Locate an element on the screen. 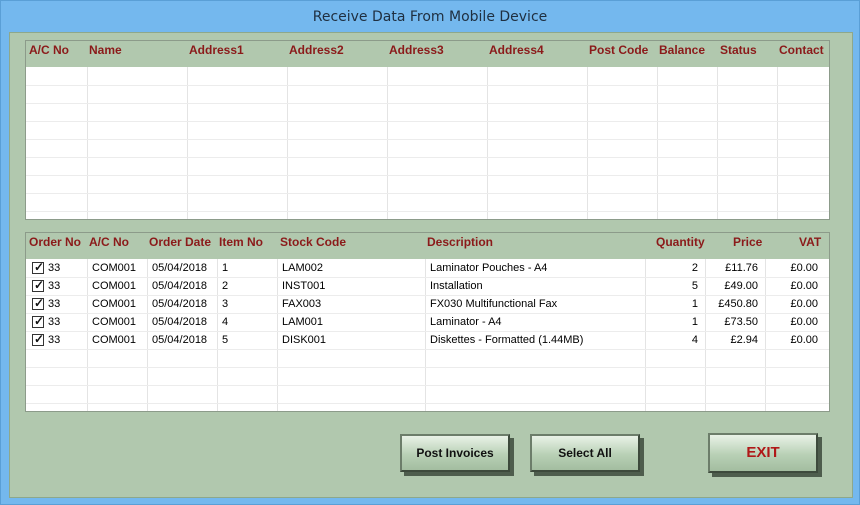 The image size is (860, 505). cell-price: £73.50 is located at coordinates (741, 322).